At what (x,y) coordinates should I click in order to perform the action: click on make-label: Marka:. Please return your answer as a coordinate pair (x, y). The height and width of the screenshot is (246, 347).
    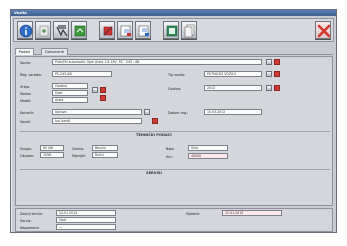
    Looking at the image, I should click on (26, 94).